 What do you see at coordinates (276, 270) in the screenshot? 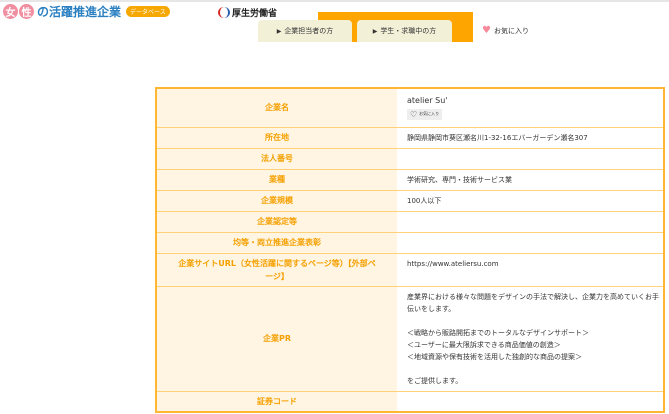
I see `row-label: 企業サイトURL（女性活躍に関するページ等）【外部ページ】` at bounding box center [276, 270].